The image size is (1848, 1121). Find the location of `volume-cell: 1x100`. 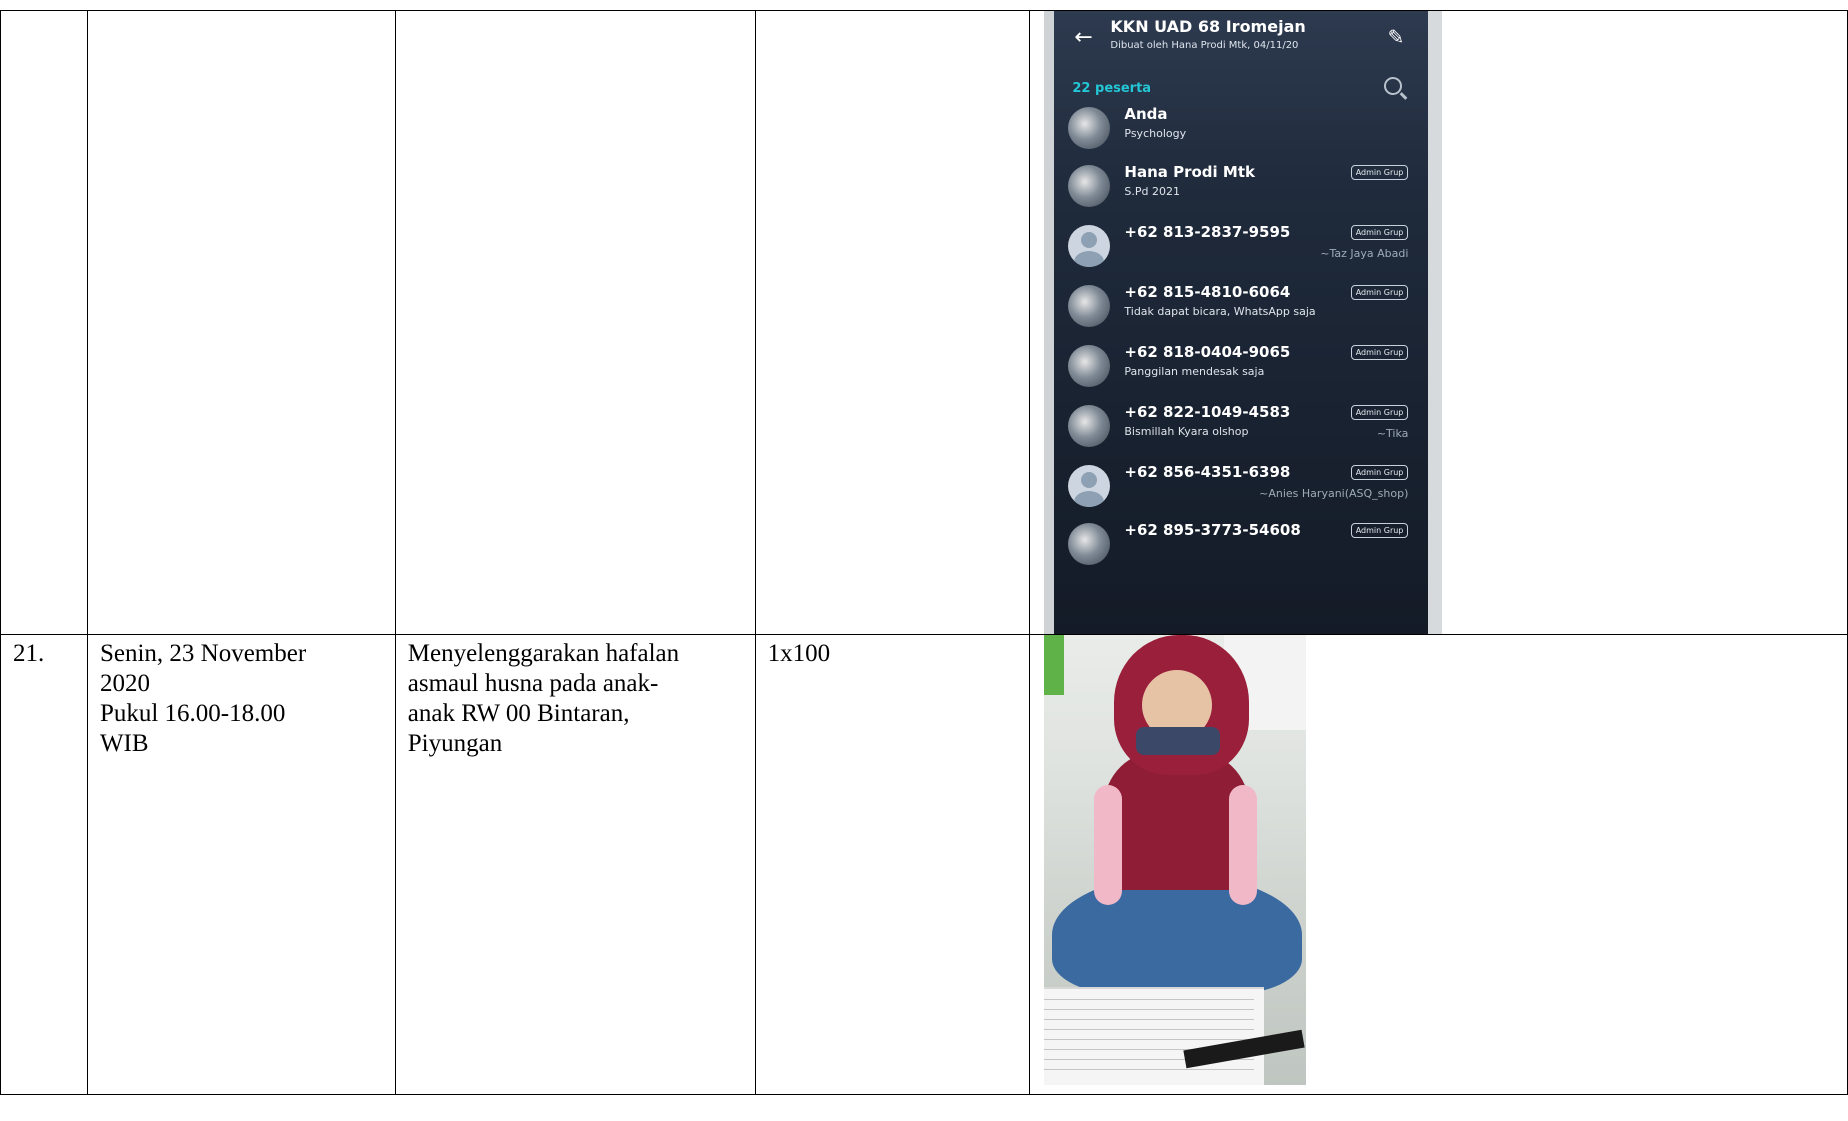

volume-cell: 1x100 is located at coordinates (892, 864).